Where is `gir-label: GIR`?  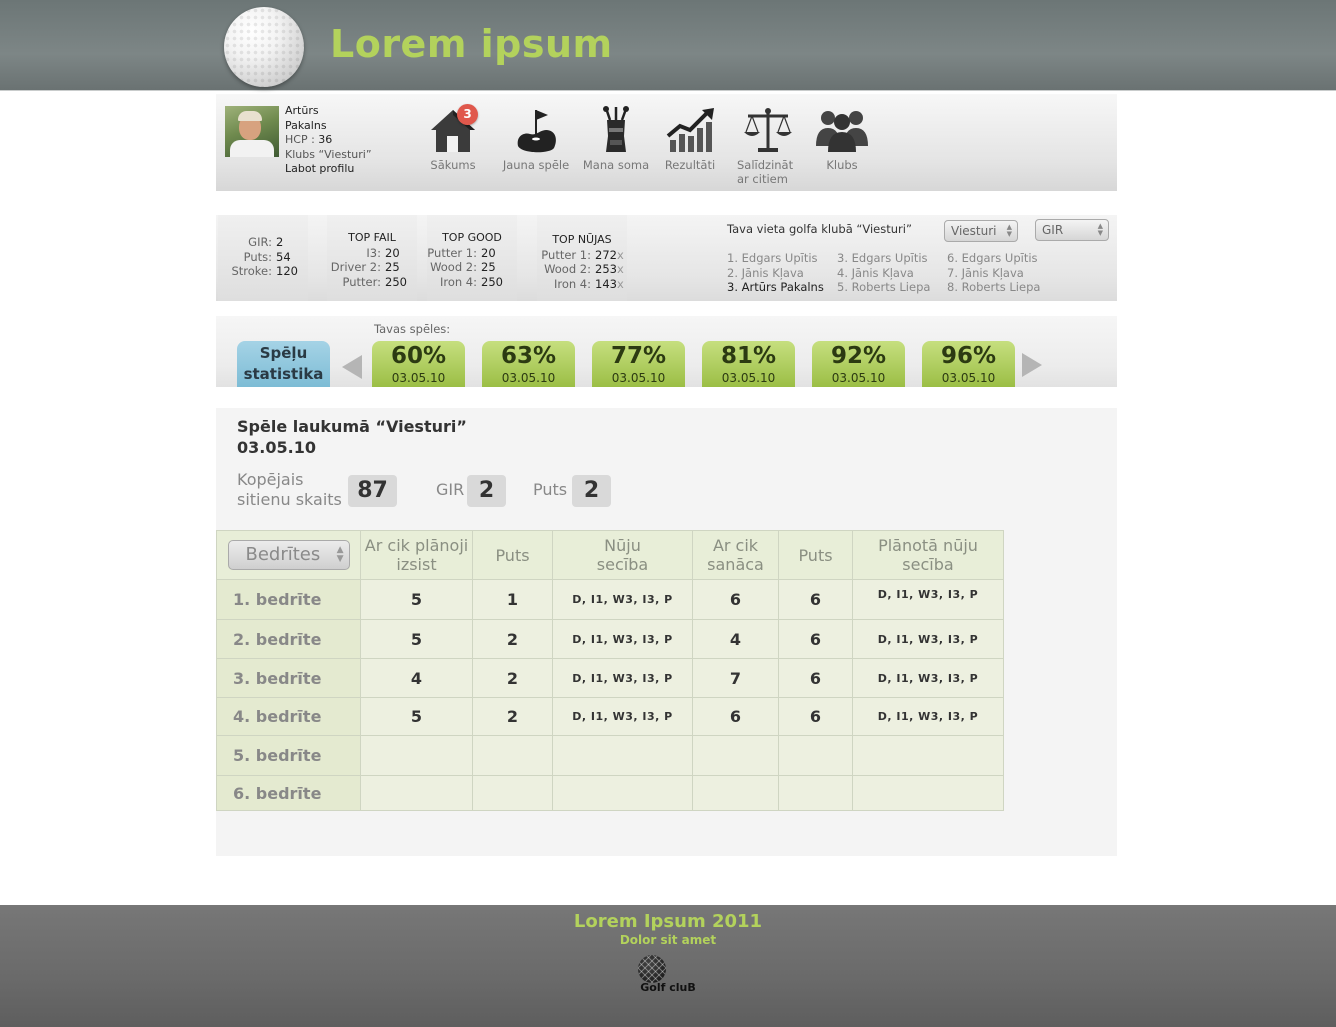 gir-label: GIR is located at coordinates (450, 489).